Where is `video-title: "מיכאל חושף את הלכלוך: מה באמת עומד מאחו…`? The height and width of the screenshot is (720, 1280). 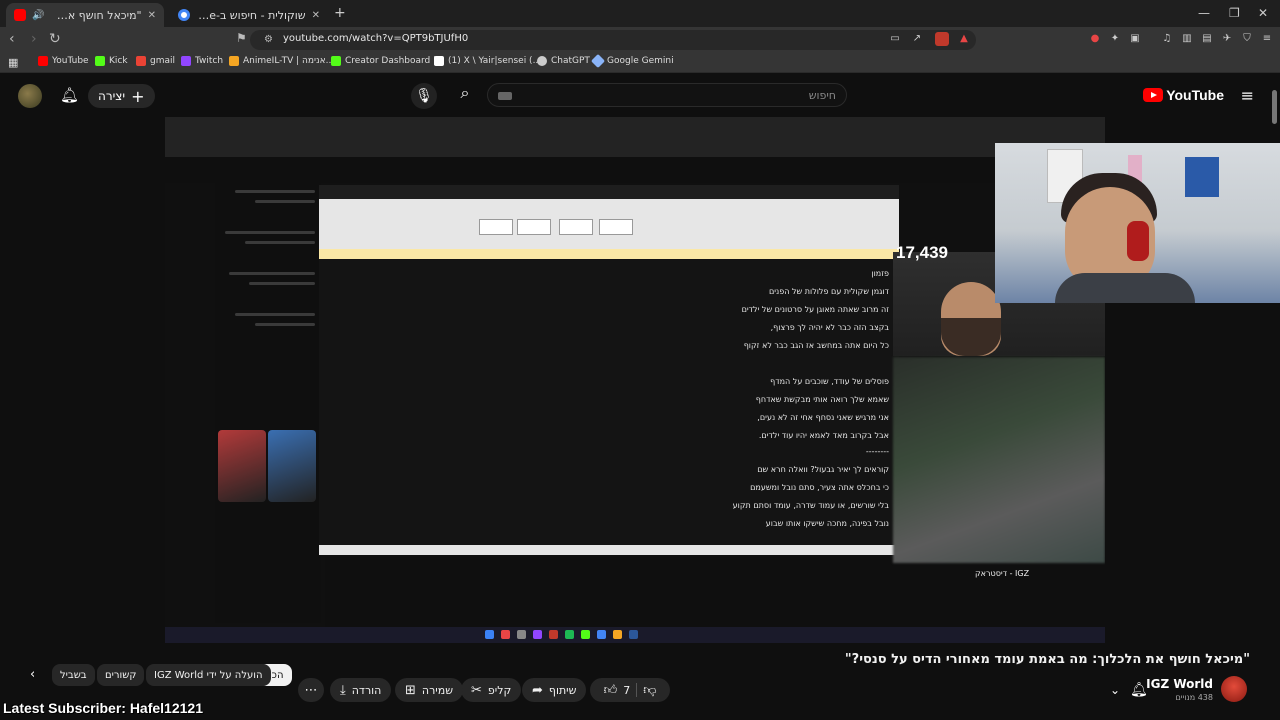
video-title: "מיכאל חושף את הלכלוך: מה באמת עומד מאחו… is located at coordinates (1047, 659).